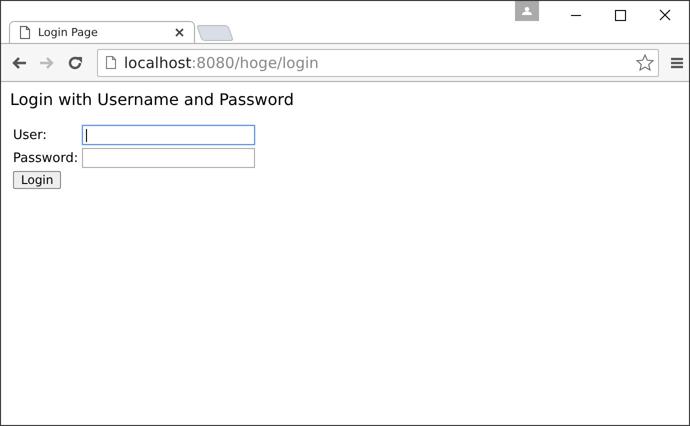 The width and height of the screenshot is (690, 426). I want to click on menu-icon, so click(677, 62).